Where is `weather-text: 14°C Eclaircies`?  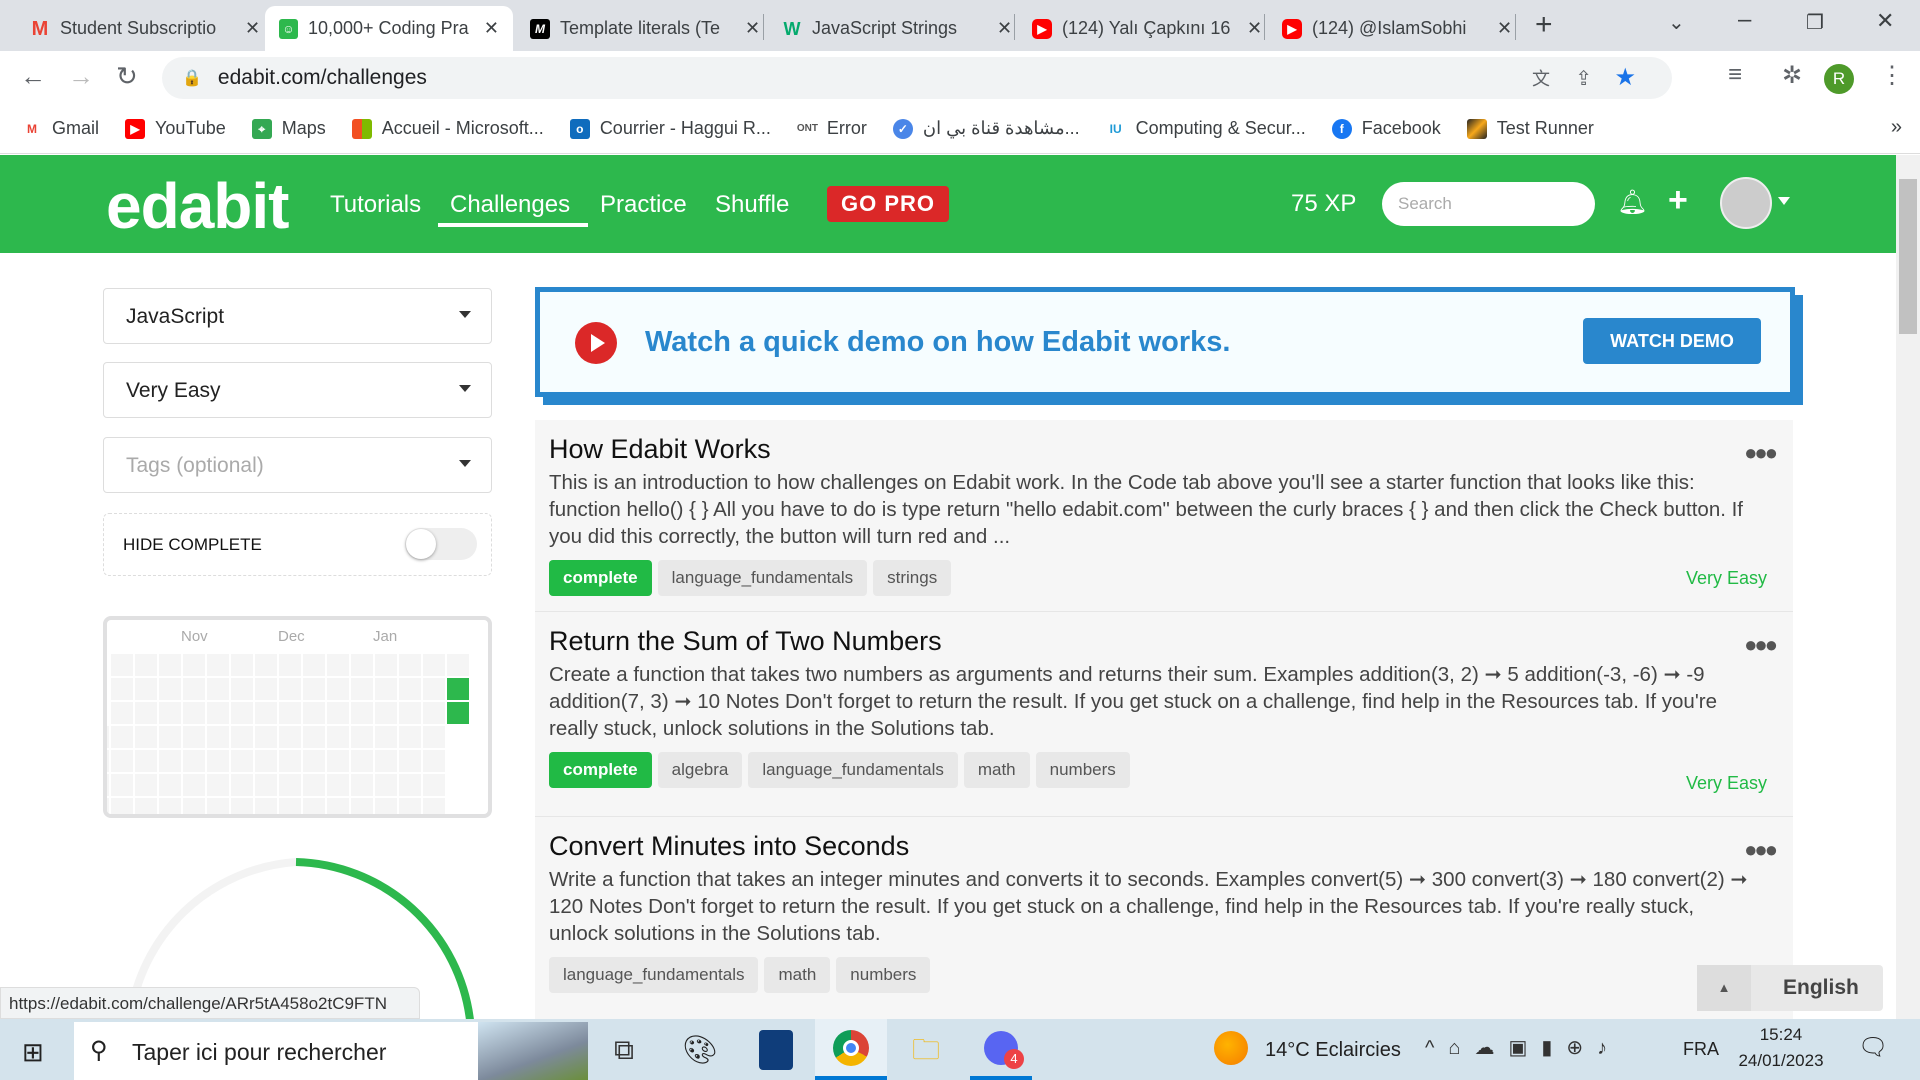
weather-text: 14°C Eclaircies is located at coordinates (1333, 1050).